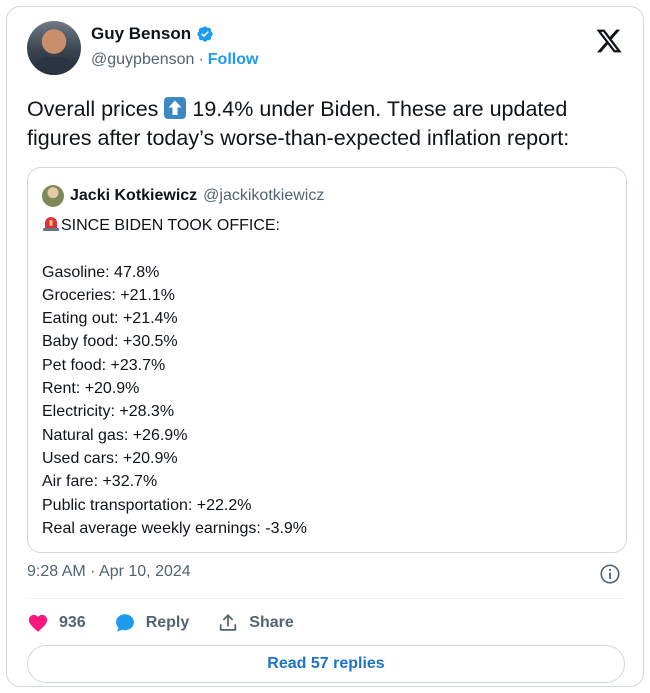 The image size is (650, 693). Describe the element at coordinates (134, 195) in the screenshot. I see `quoted-author-name: Jacki Kotkiewicz` at that location.